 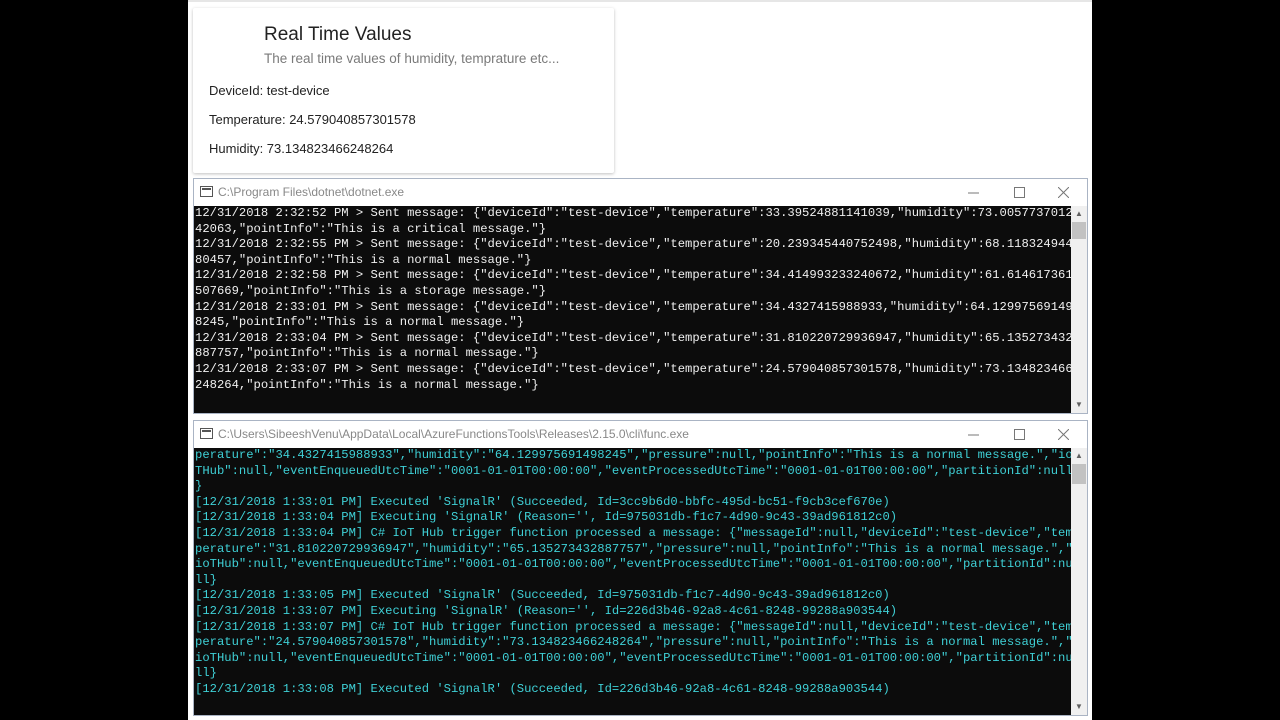 I want to click on titlebar: C:\Program Files\dotnet\dotnet.exe, so click(x=640, y=192).